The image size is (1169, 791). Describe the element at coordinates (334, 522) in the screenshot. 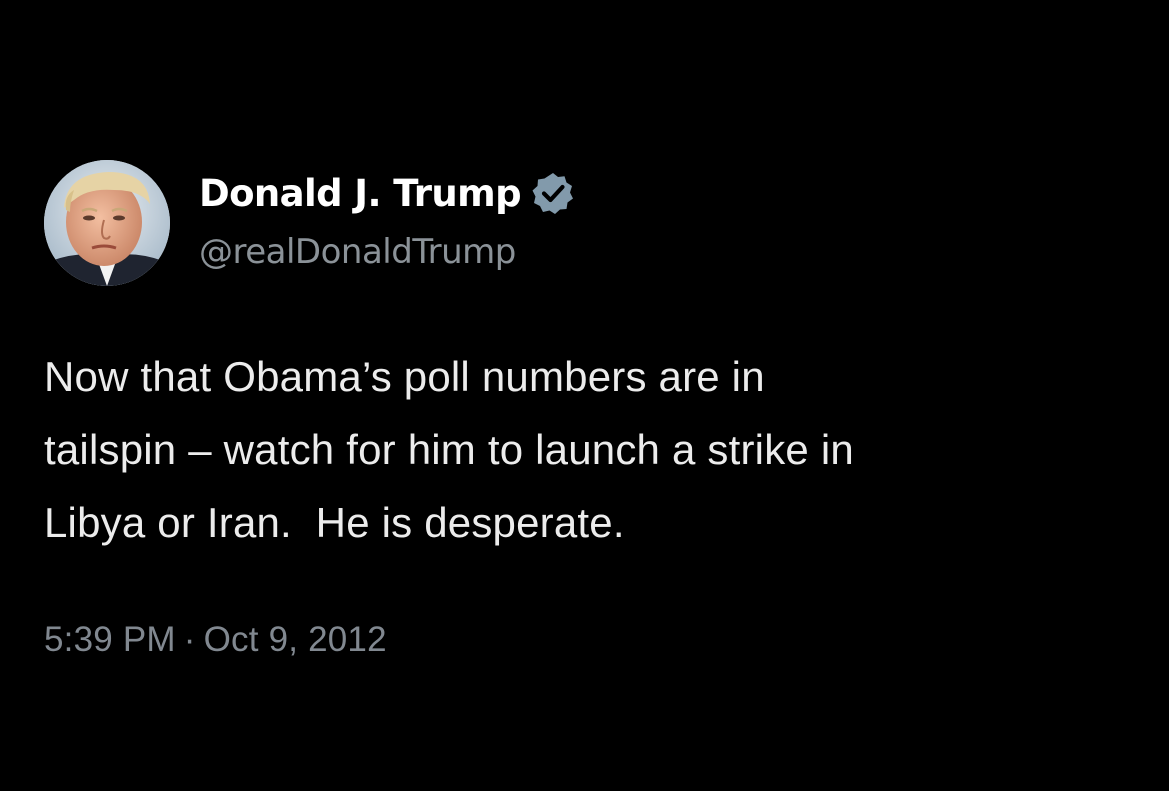

I see `tweet-text-line: Libya or Iran. He is desperate.` at that location.